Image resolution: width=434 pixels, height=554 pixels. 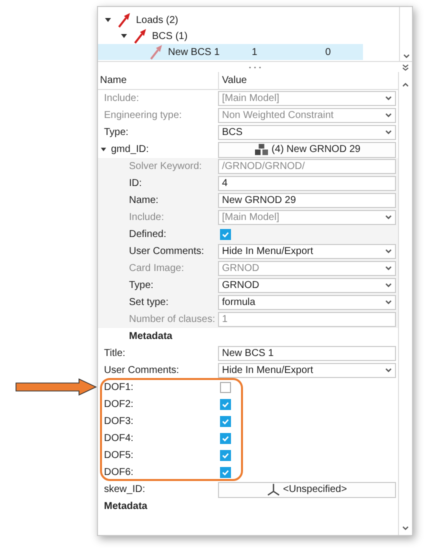 I want to click on property-label: DOF2:, so click(x=119, y=404).